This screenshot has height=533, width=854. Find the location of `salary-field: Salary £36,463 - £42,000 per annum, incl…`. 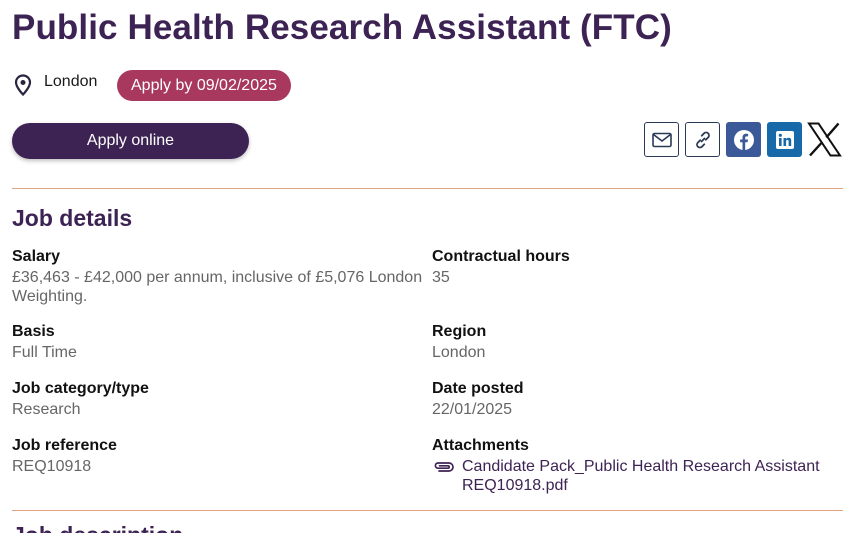

salary-field: Salary £36,463 - £42,000 per annum, incl… is located at coordinates (219, 276).